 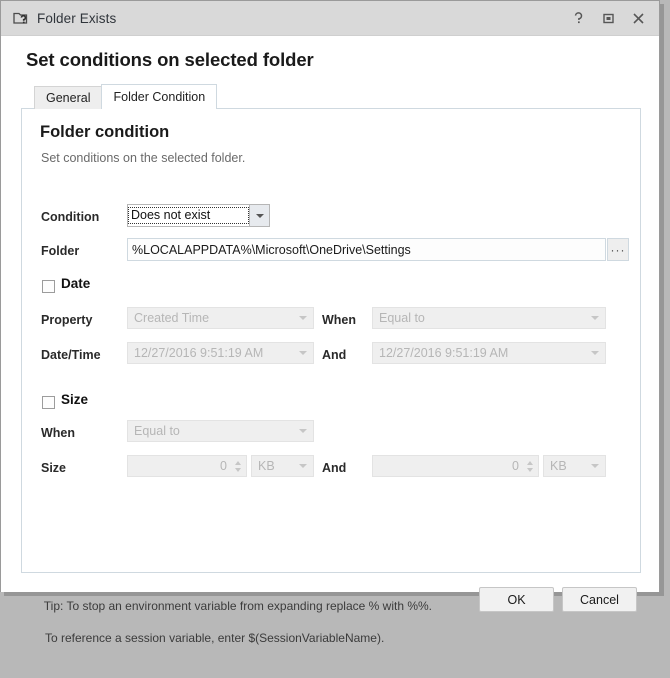 I want to click on date-when-value: Equal to, so click(x=402, y=318).